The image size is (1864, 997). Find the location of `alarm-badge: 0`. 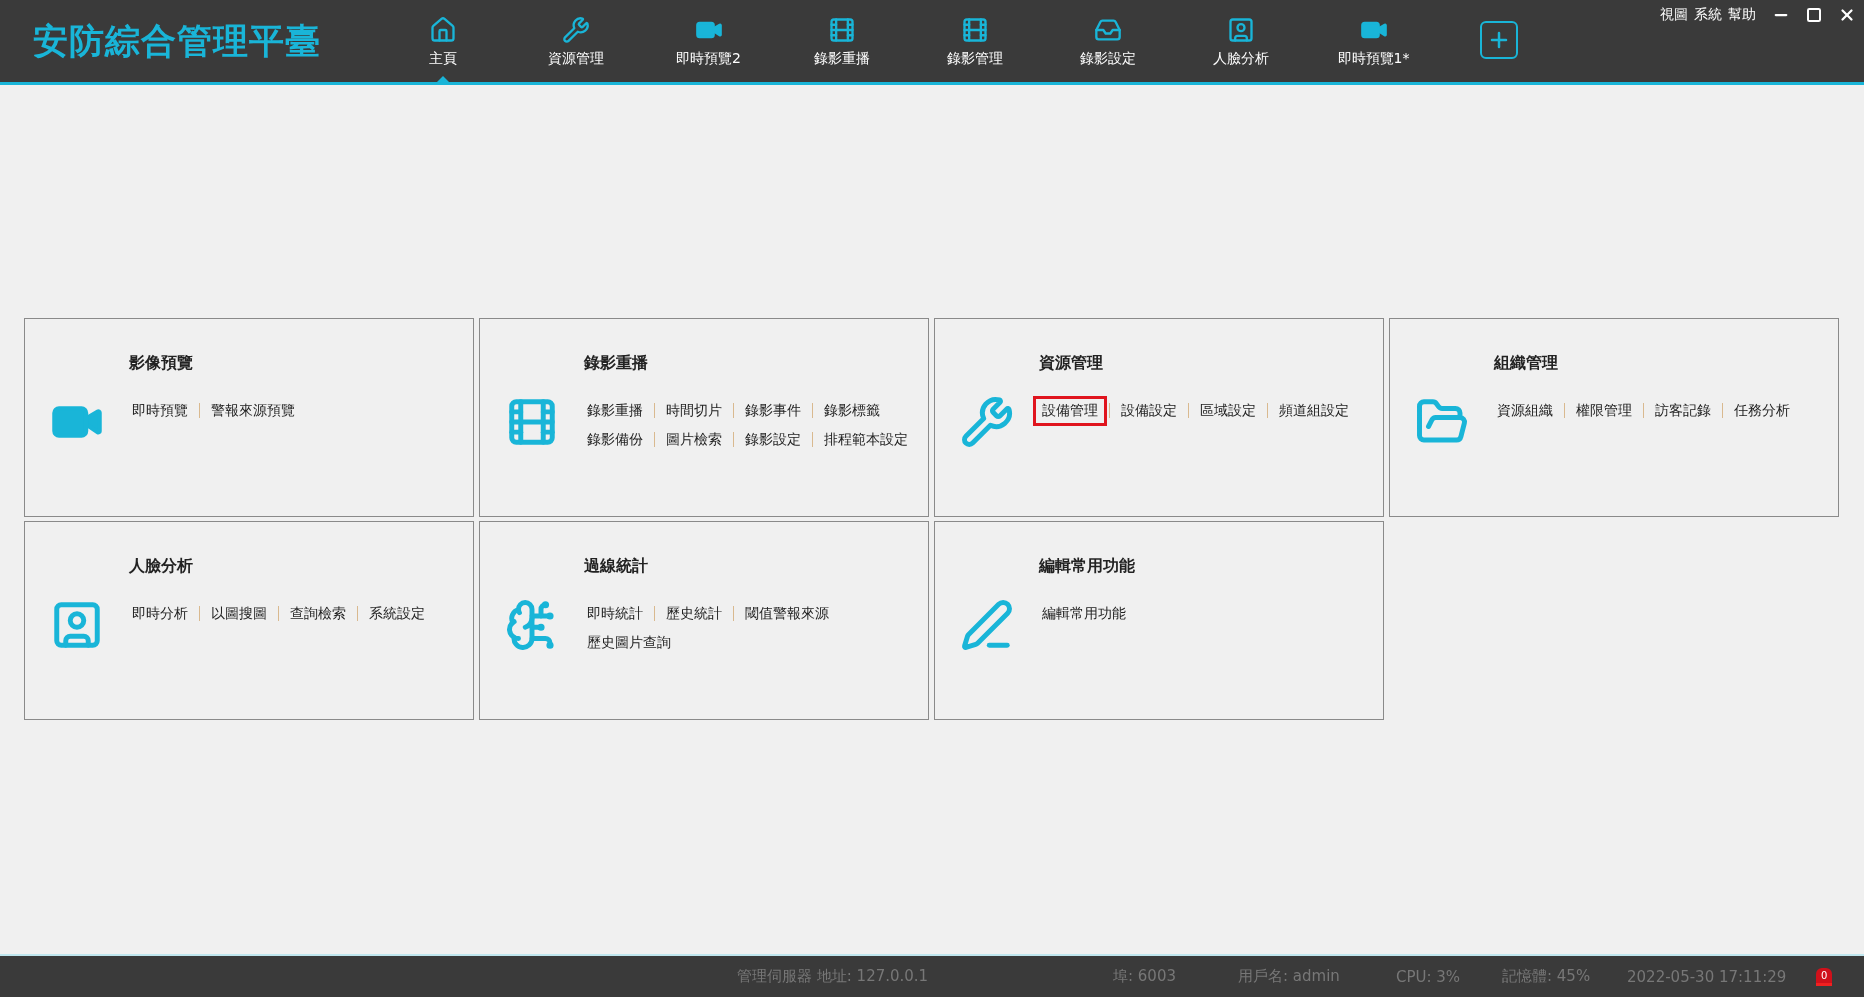

alarm-badge: 0 is located at coordinates (1824, 976).